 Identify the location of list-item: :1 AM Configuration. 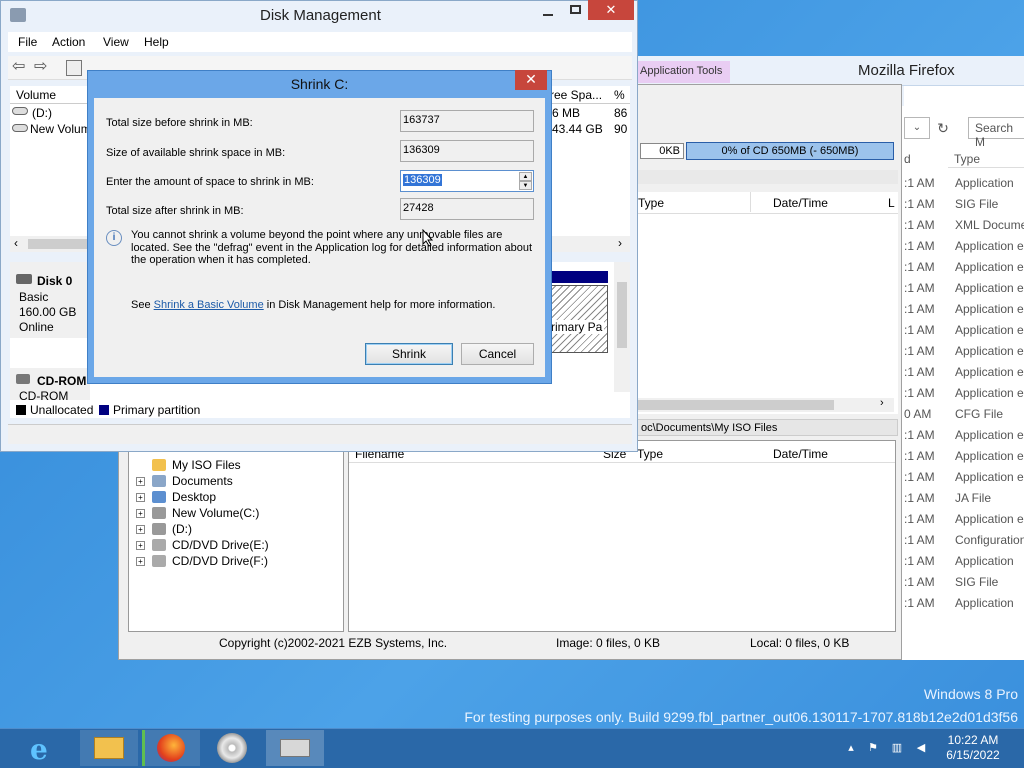
(964, 539).